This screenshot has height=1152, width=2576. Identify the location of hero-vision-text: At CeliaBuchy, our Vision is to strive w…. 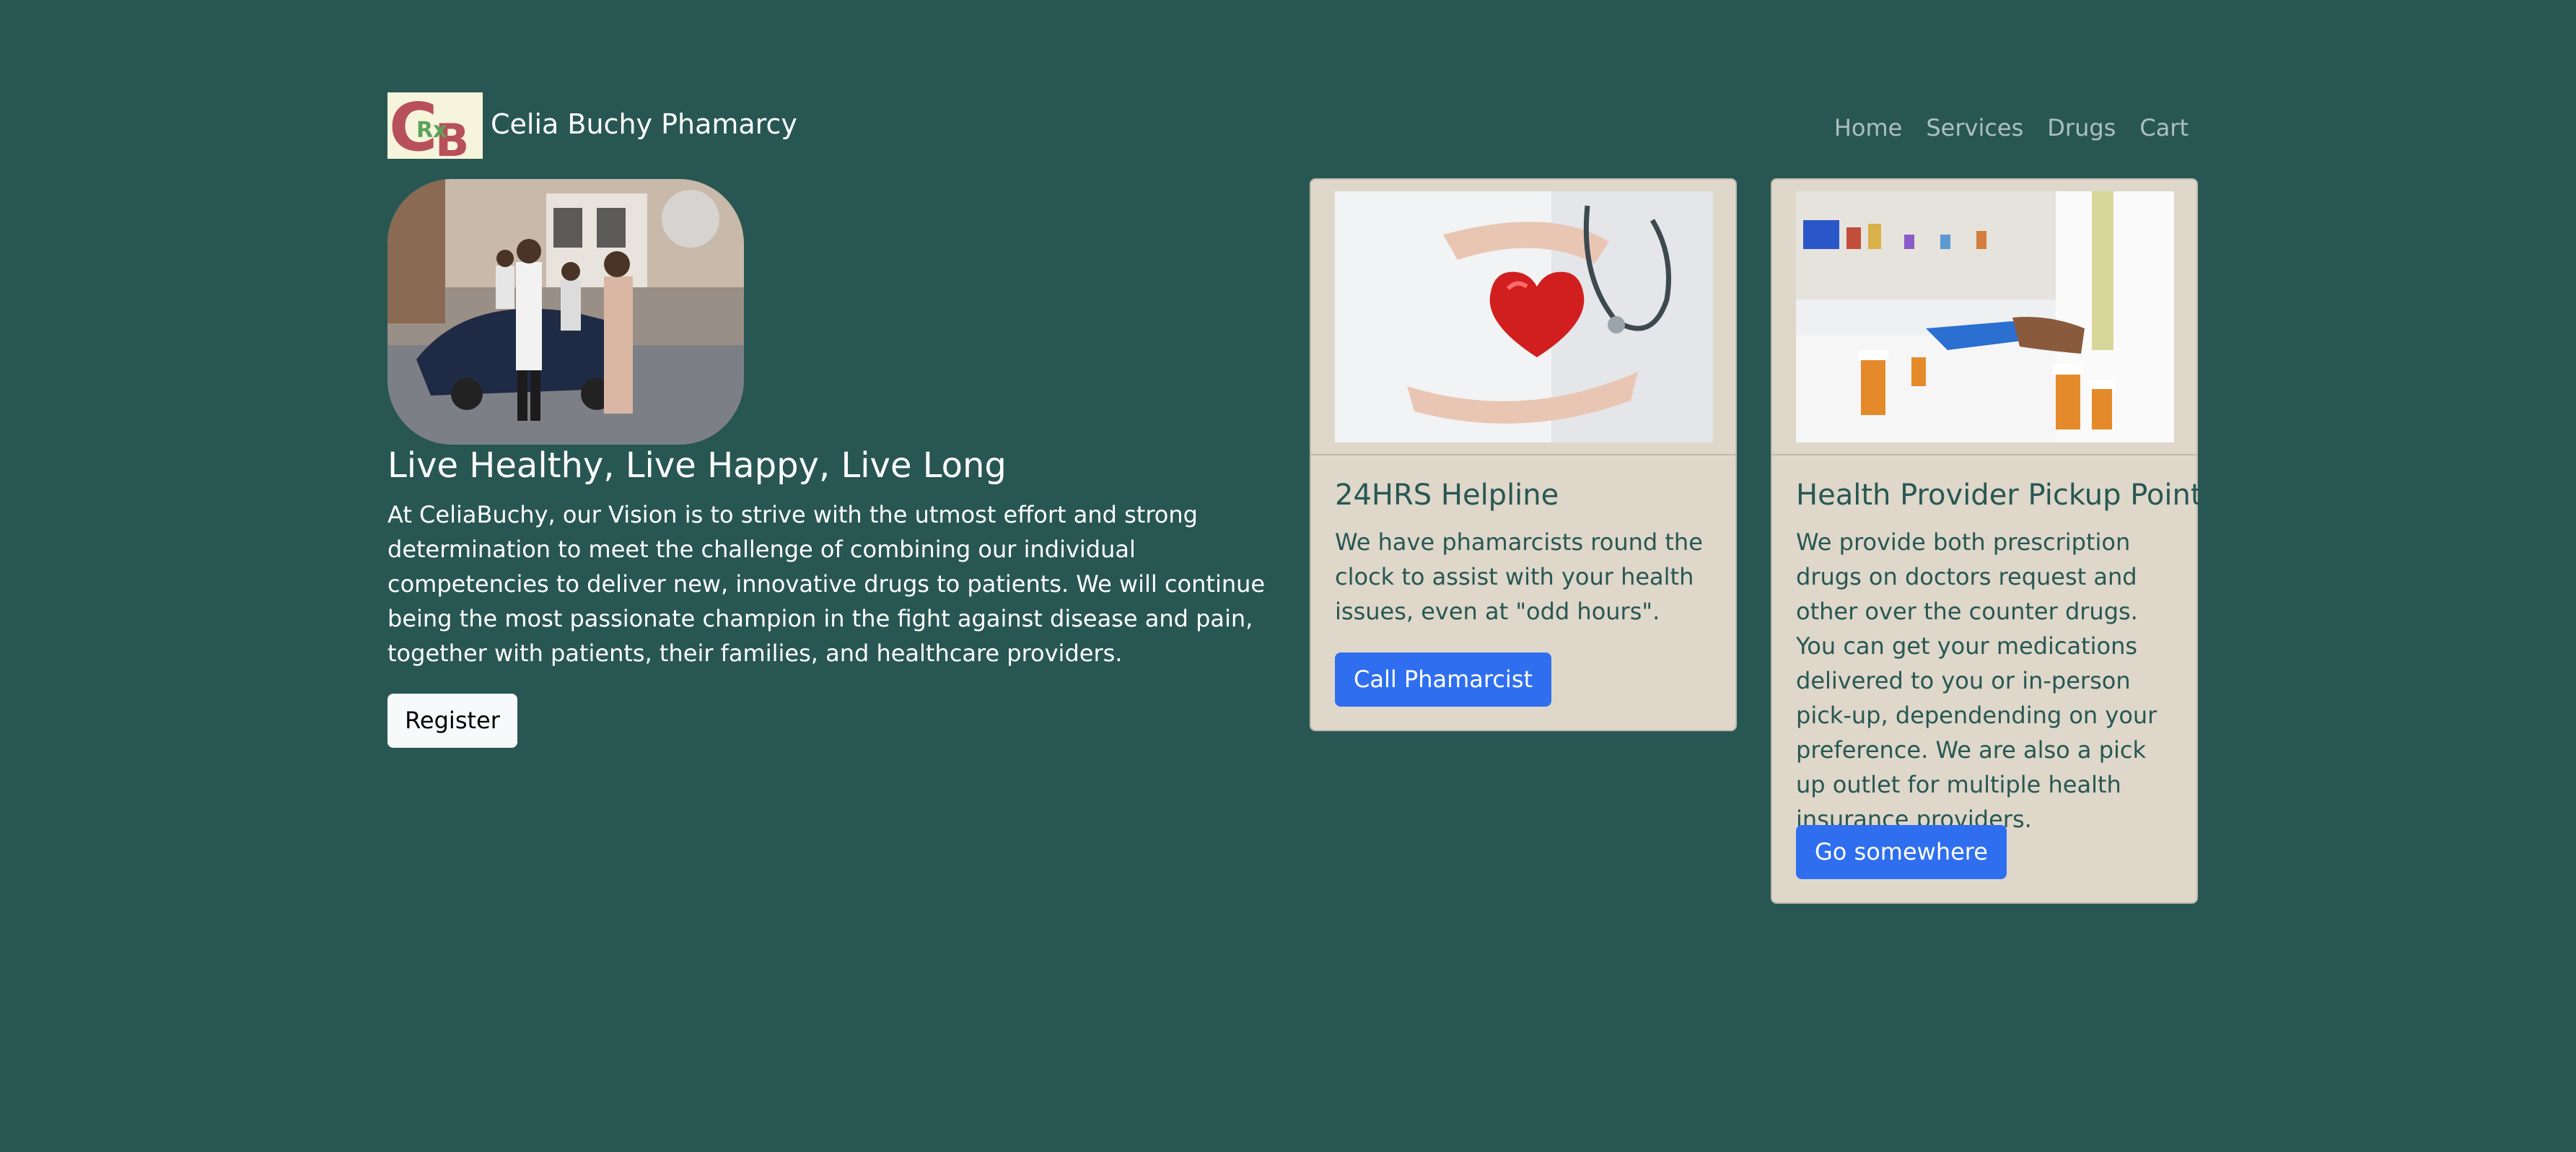
(826, 584).